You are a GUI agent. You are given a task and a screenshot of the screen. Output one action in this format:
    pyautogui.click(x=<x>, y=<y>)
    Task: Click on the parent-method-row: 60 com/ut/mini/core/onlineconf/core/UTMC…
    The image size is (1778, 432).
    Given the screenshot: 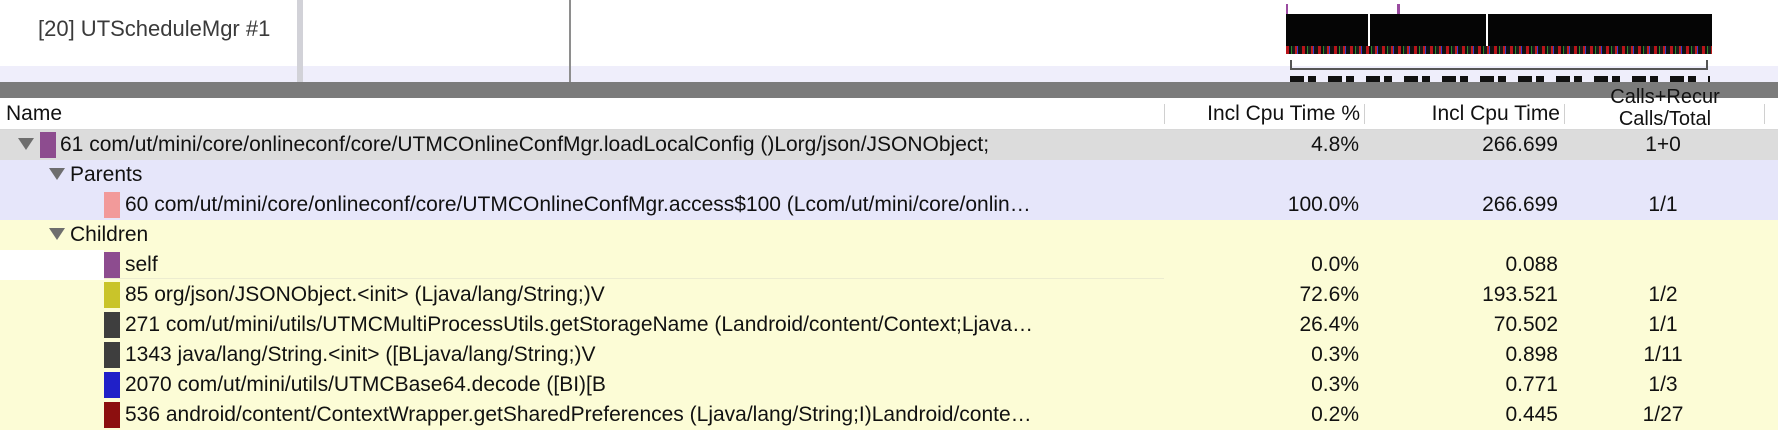 What is the action you would take?
    pyautogui.click(x=889, y=205)
    